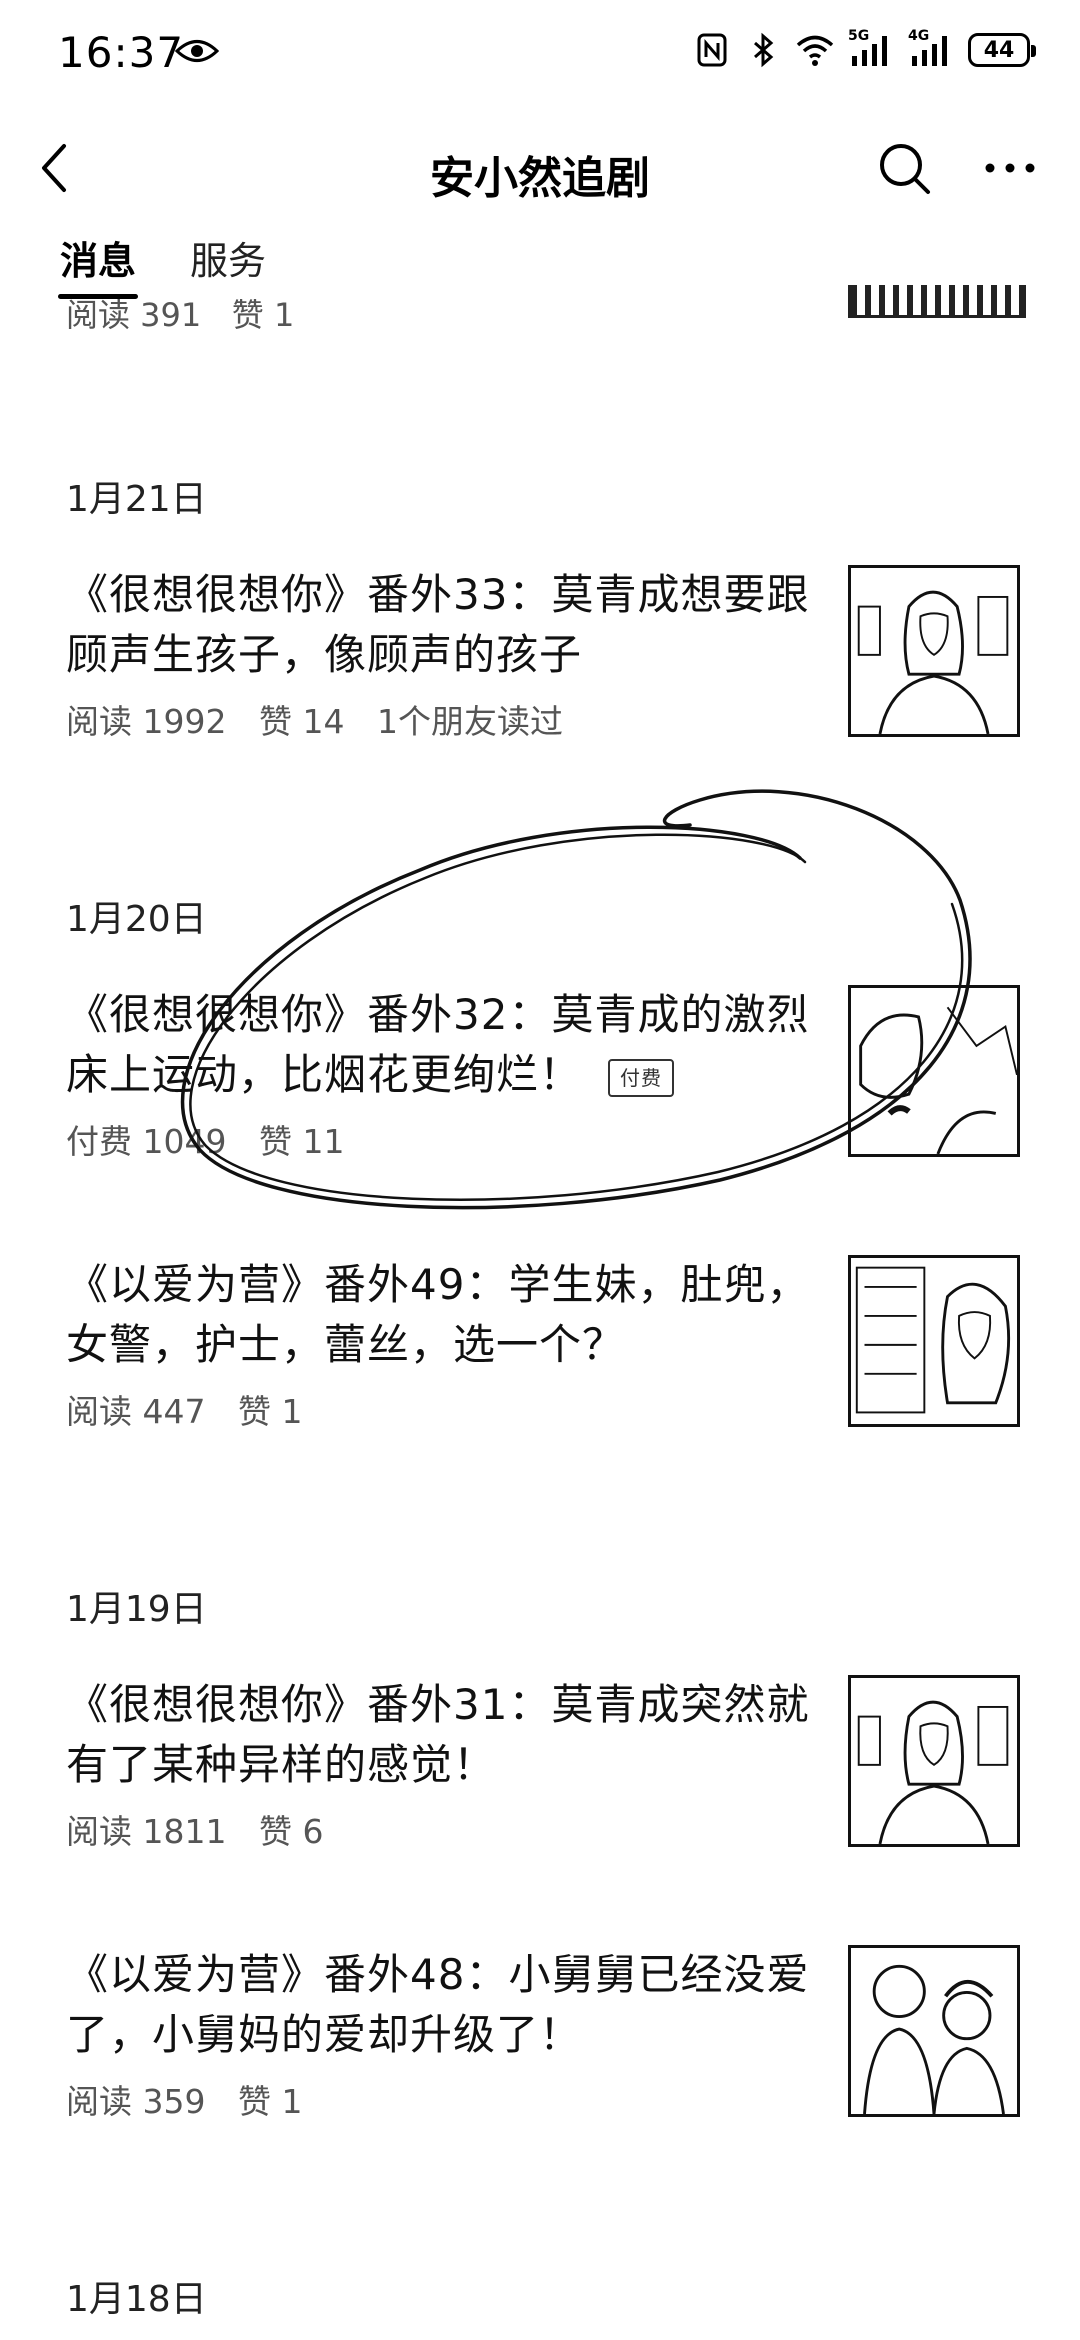  What do you see at coordinates (469, 721) in the screenshot?
I see `friends-read: 1个朋友读过` at bounding box center [469, 721].